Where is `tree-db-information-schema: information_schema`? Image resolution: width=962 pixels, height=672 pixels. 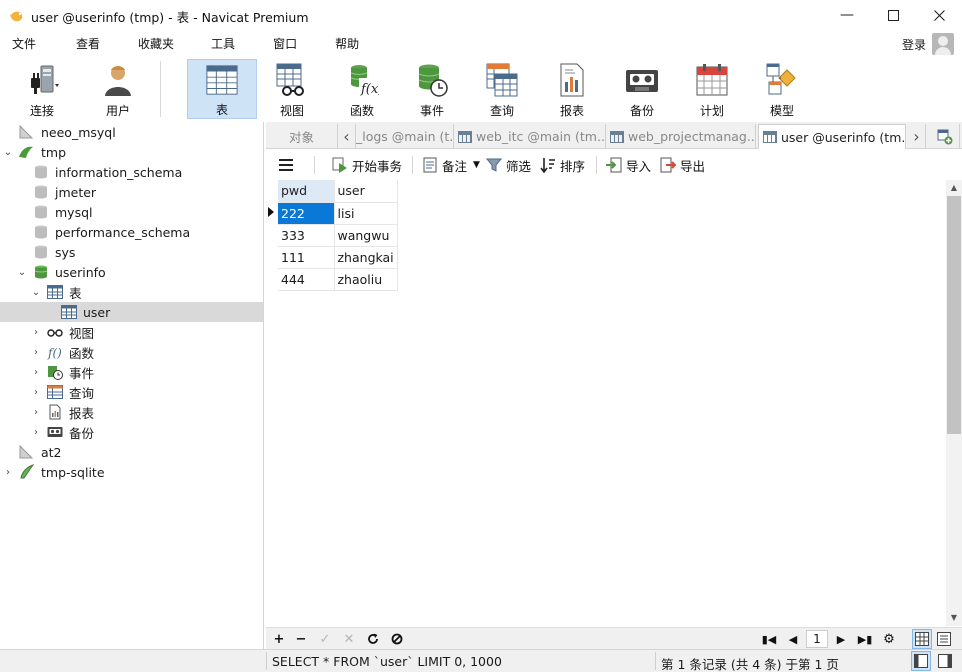 tree-db-information-schema: information_schema is located at coordinates (131, 172).